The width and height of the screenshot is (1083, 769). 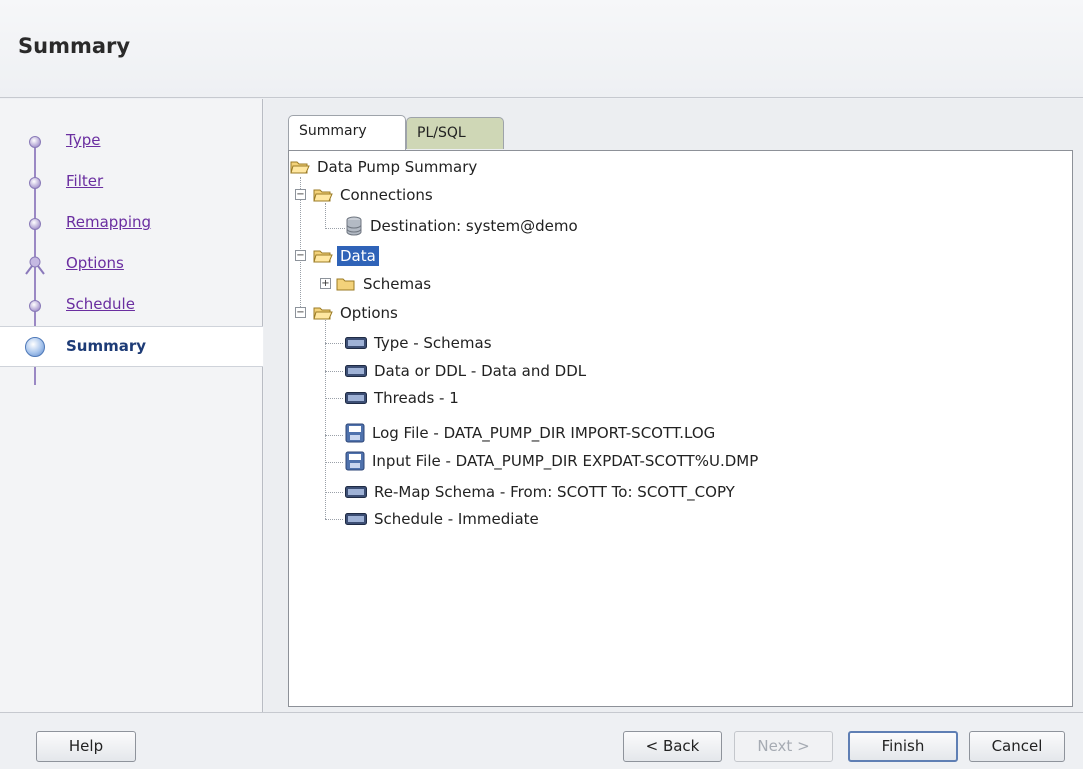 What do you see at coordinates (131, 182) in the screenshot?
I see `step-filter: Filter` at bounding box center [131, 182].